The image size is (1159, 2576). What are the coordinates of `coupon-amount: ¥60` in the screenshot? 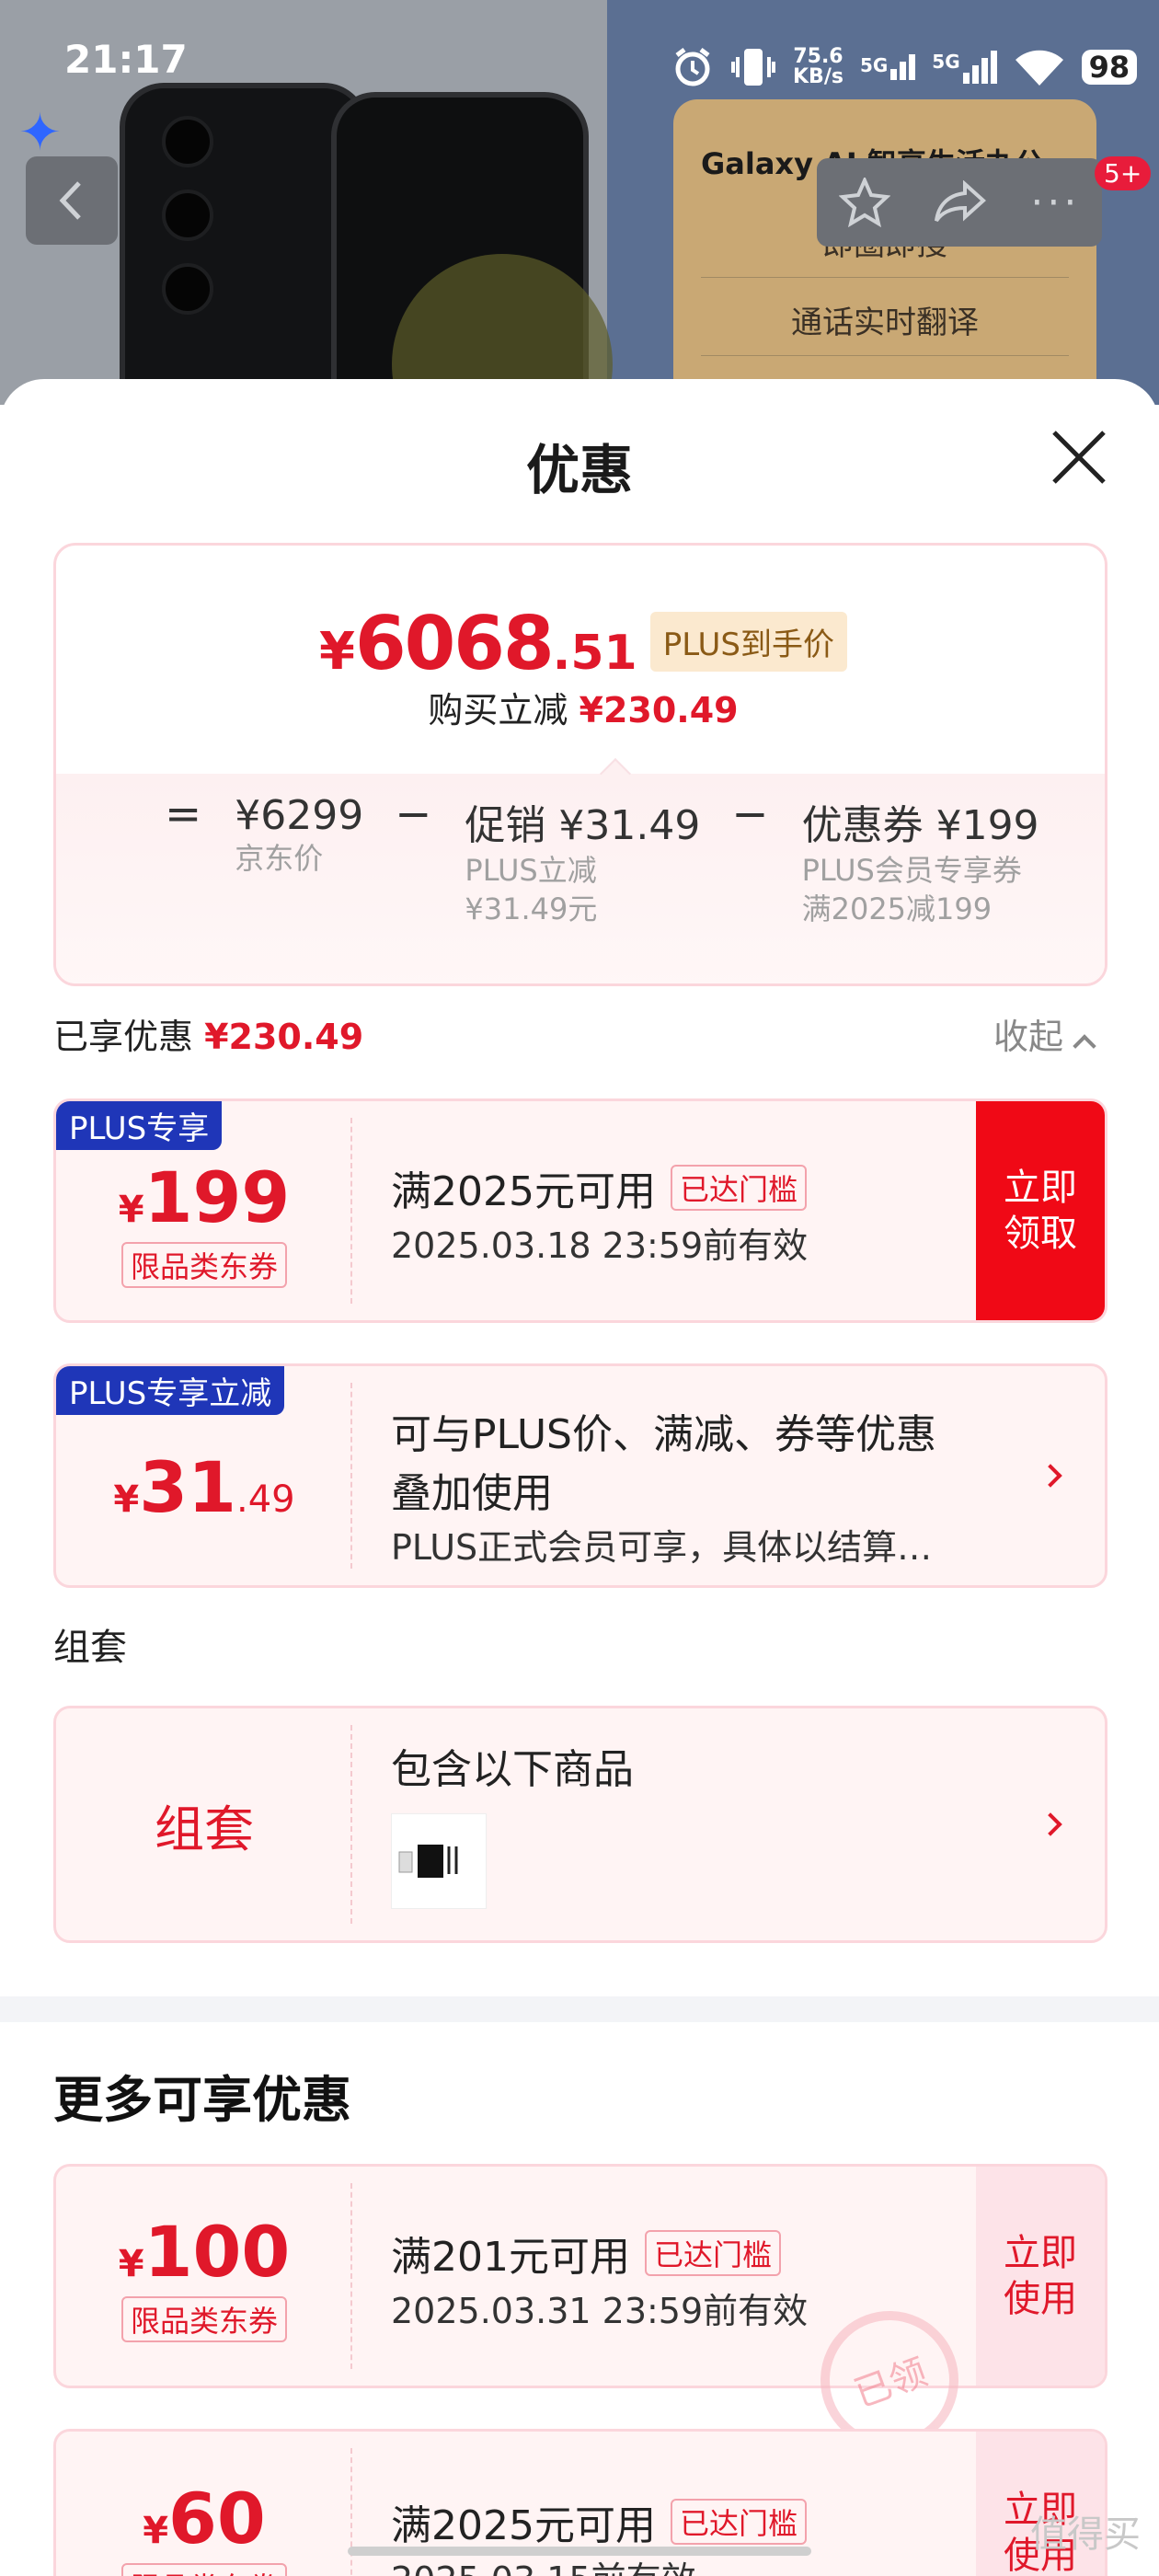 It's located at (204, 2518).